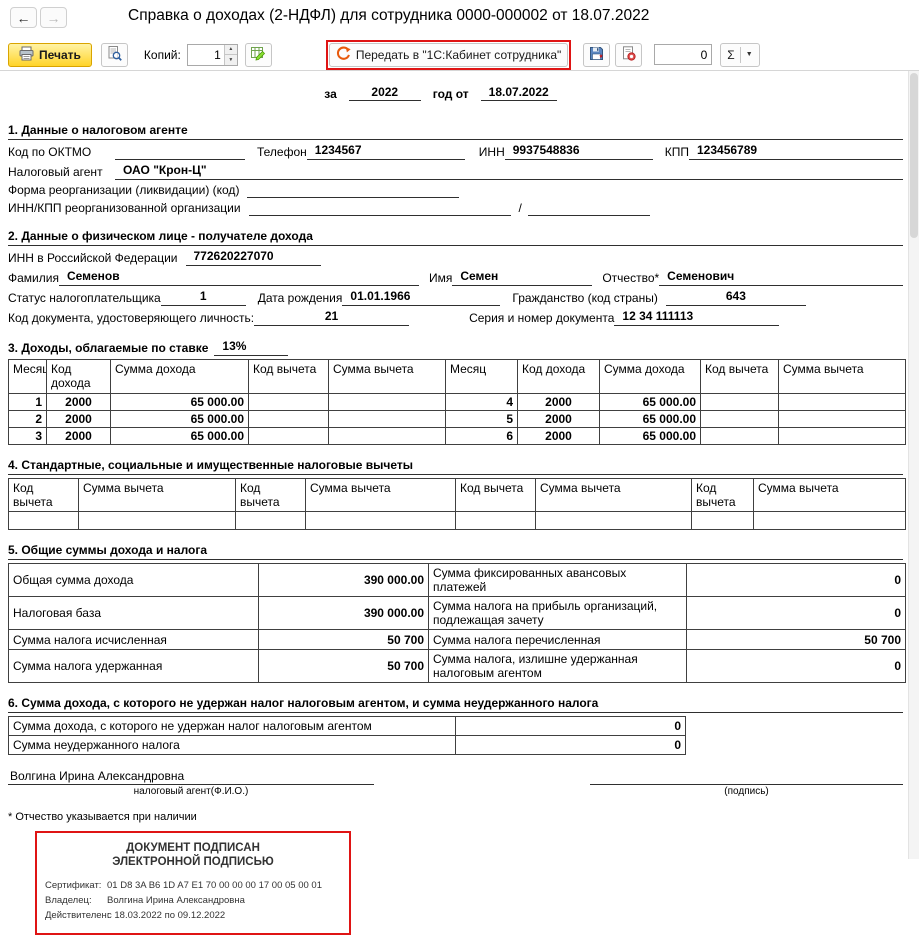 This screenshot has height=935, width=919. I want to click on middlename-value: Семенович, so click(781, 277).